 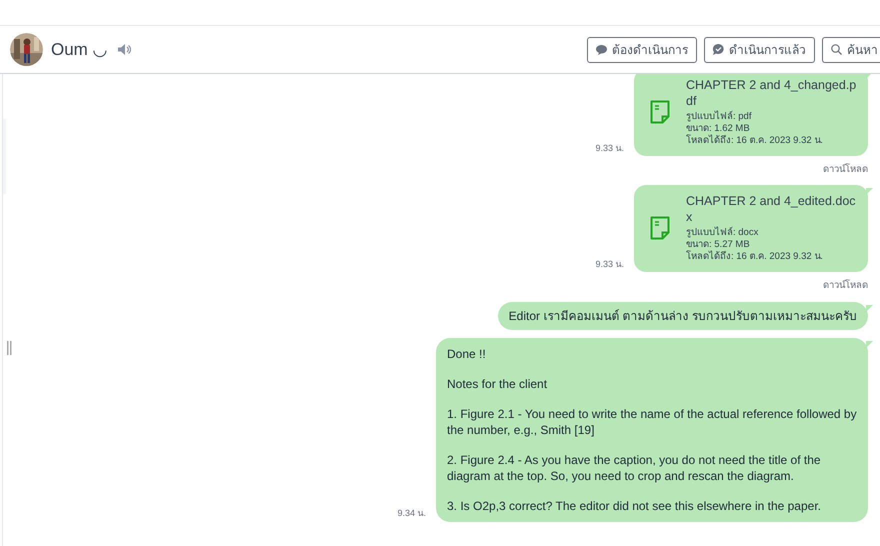 I want to click on chat-check-icon, so click(x=718, y=49).